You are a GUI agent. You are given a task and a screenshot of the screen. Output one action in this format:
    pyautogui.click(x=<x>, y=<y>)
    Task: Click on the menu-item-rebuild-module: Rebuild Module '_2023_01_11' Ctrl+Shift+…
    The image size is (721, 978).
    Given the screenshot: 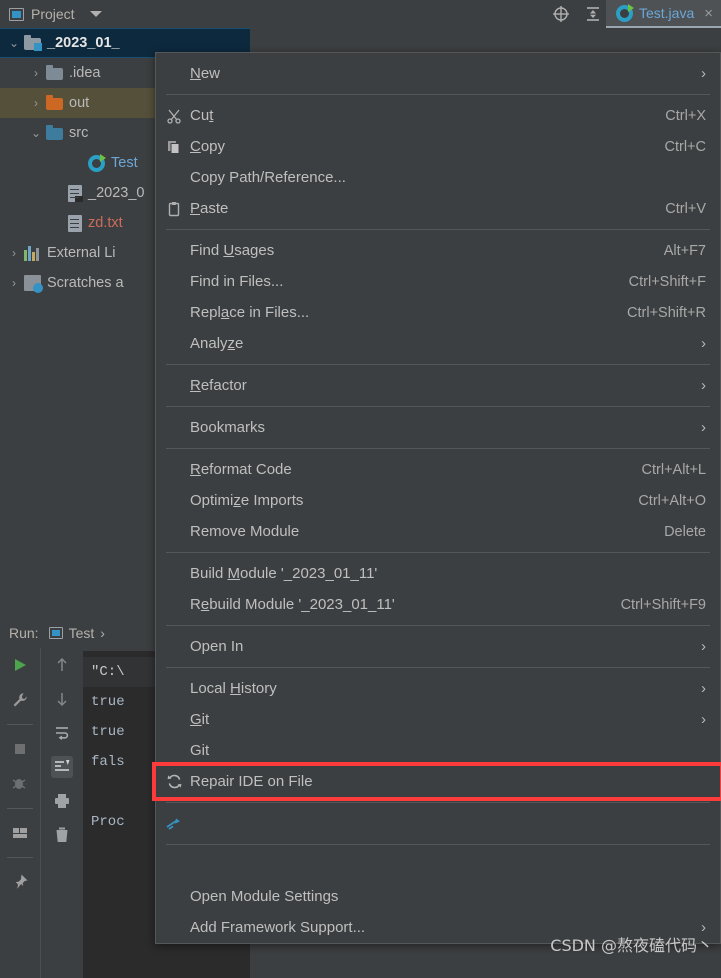 What is the action you would take?
    pyautogui.click(x=438, y=604)
    